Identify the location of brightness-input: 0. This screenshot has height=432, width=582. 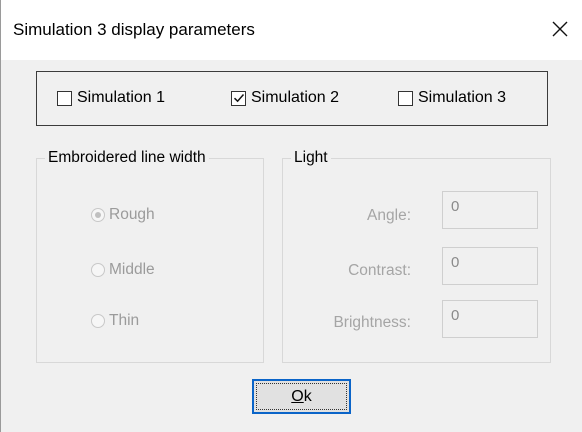
(490, 319).